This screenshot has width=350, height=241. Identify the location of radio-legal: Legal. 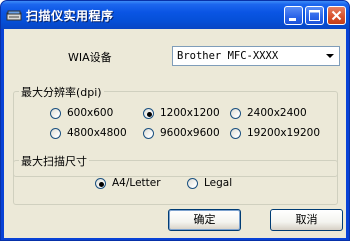
(242, 184).